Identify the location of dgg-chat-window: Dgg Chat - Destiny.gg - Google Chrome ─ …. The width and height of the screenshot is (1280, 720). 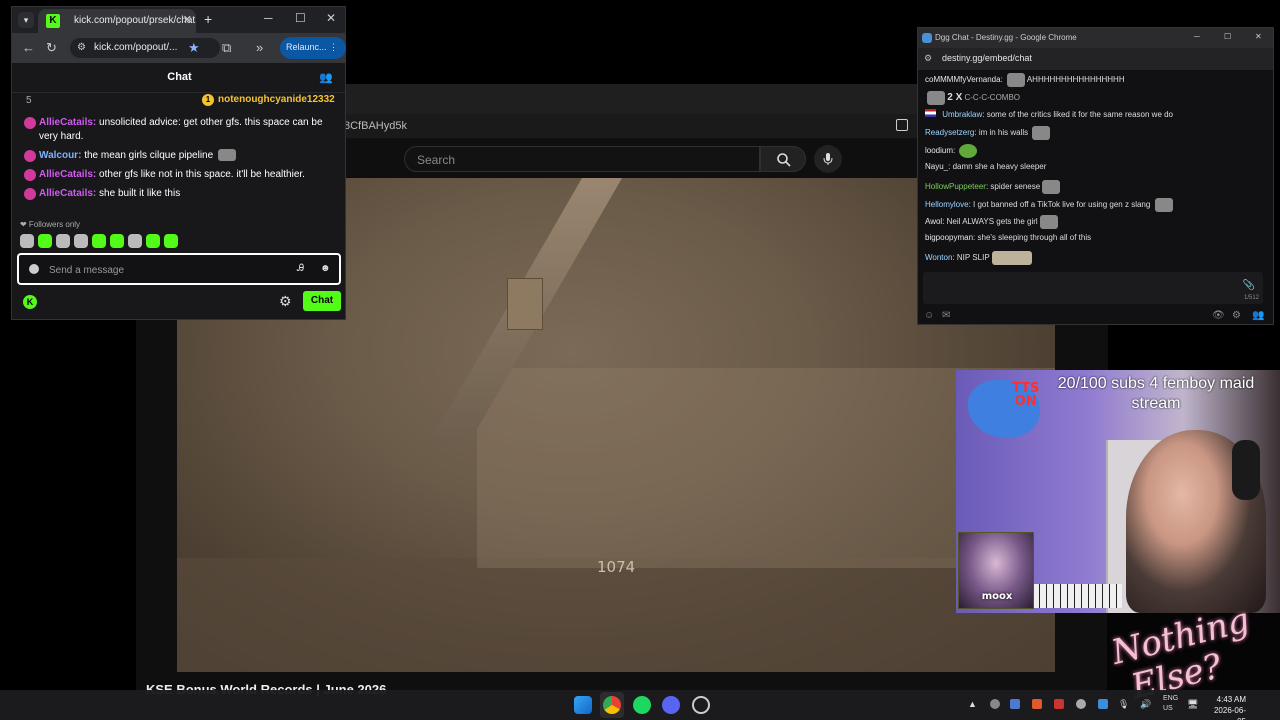
(1095, 176).